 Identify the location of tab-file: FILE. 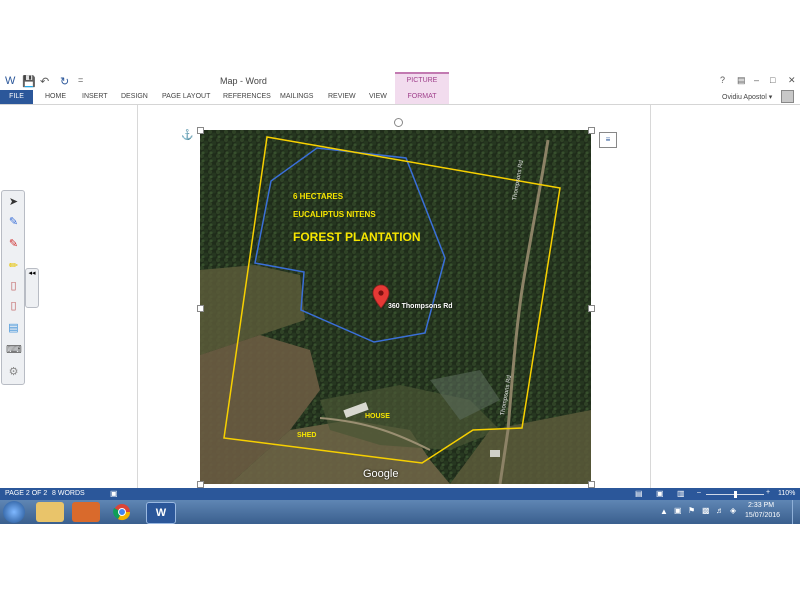
(16, 97).